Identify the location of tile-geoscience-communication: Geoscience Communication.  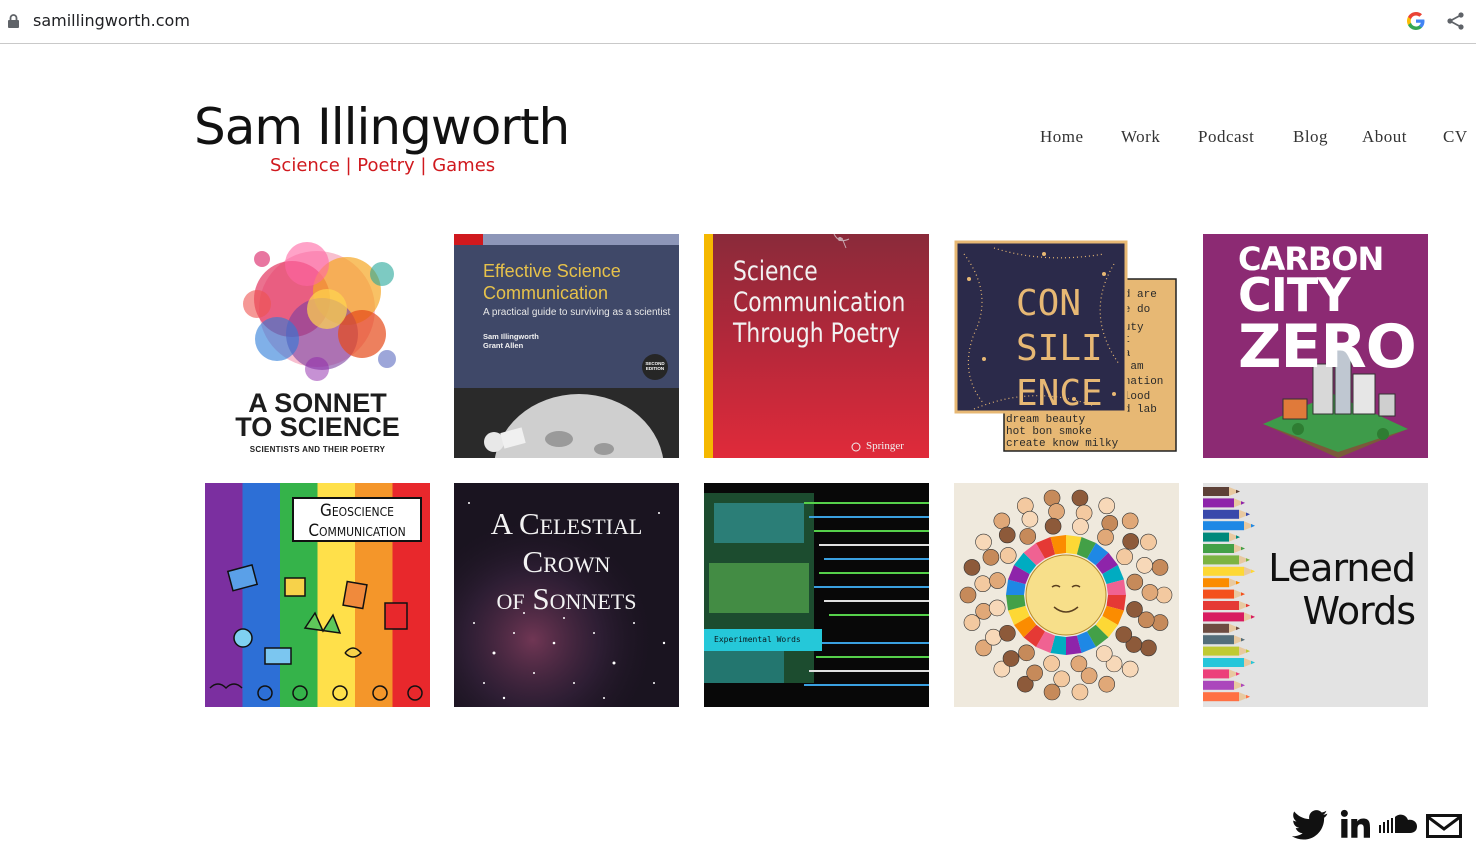
(317, 595).